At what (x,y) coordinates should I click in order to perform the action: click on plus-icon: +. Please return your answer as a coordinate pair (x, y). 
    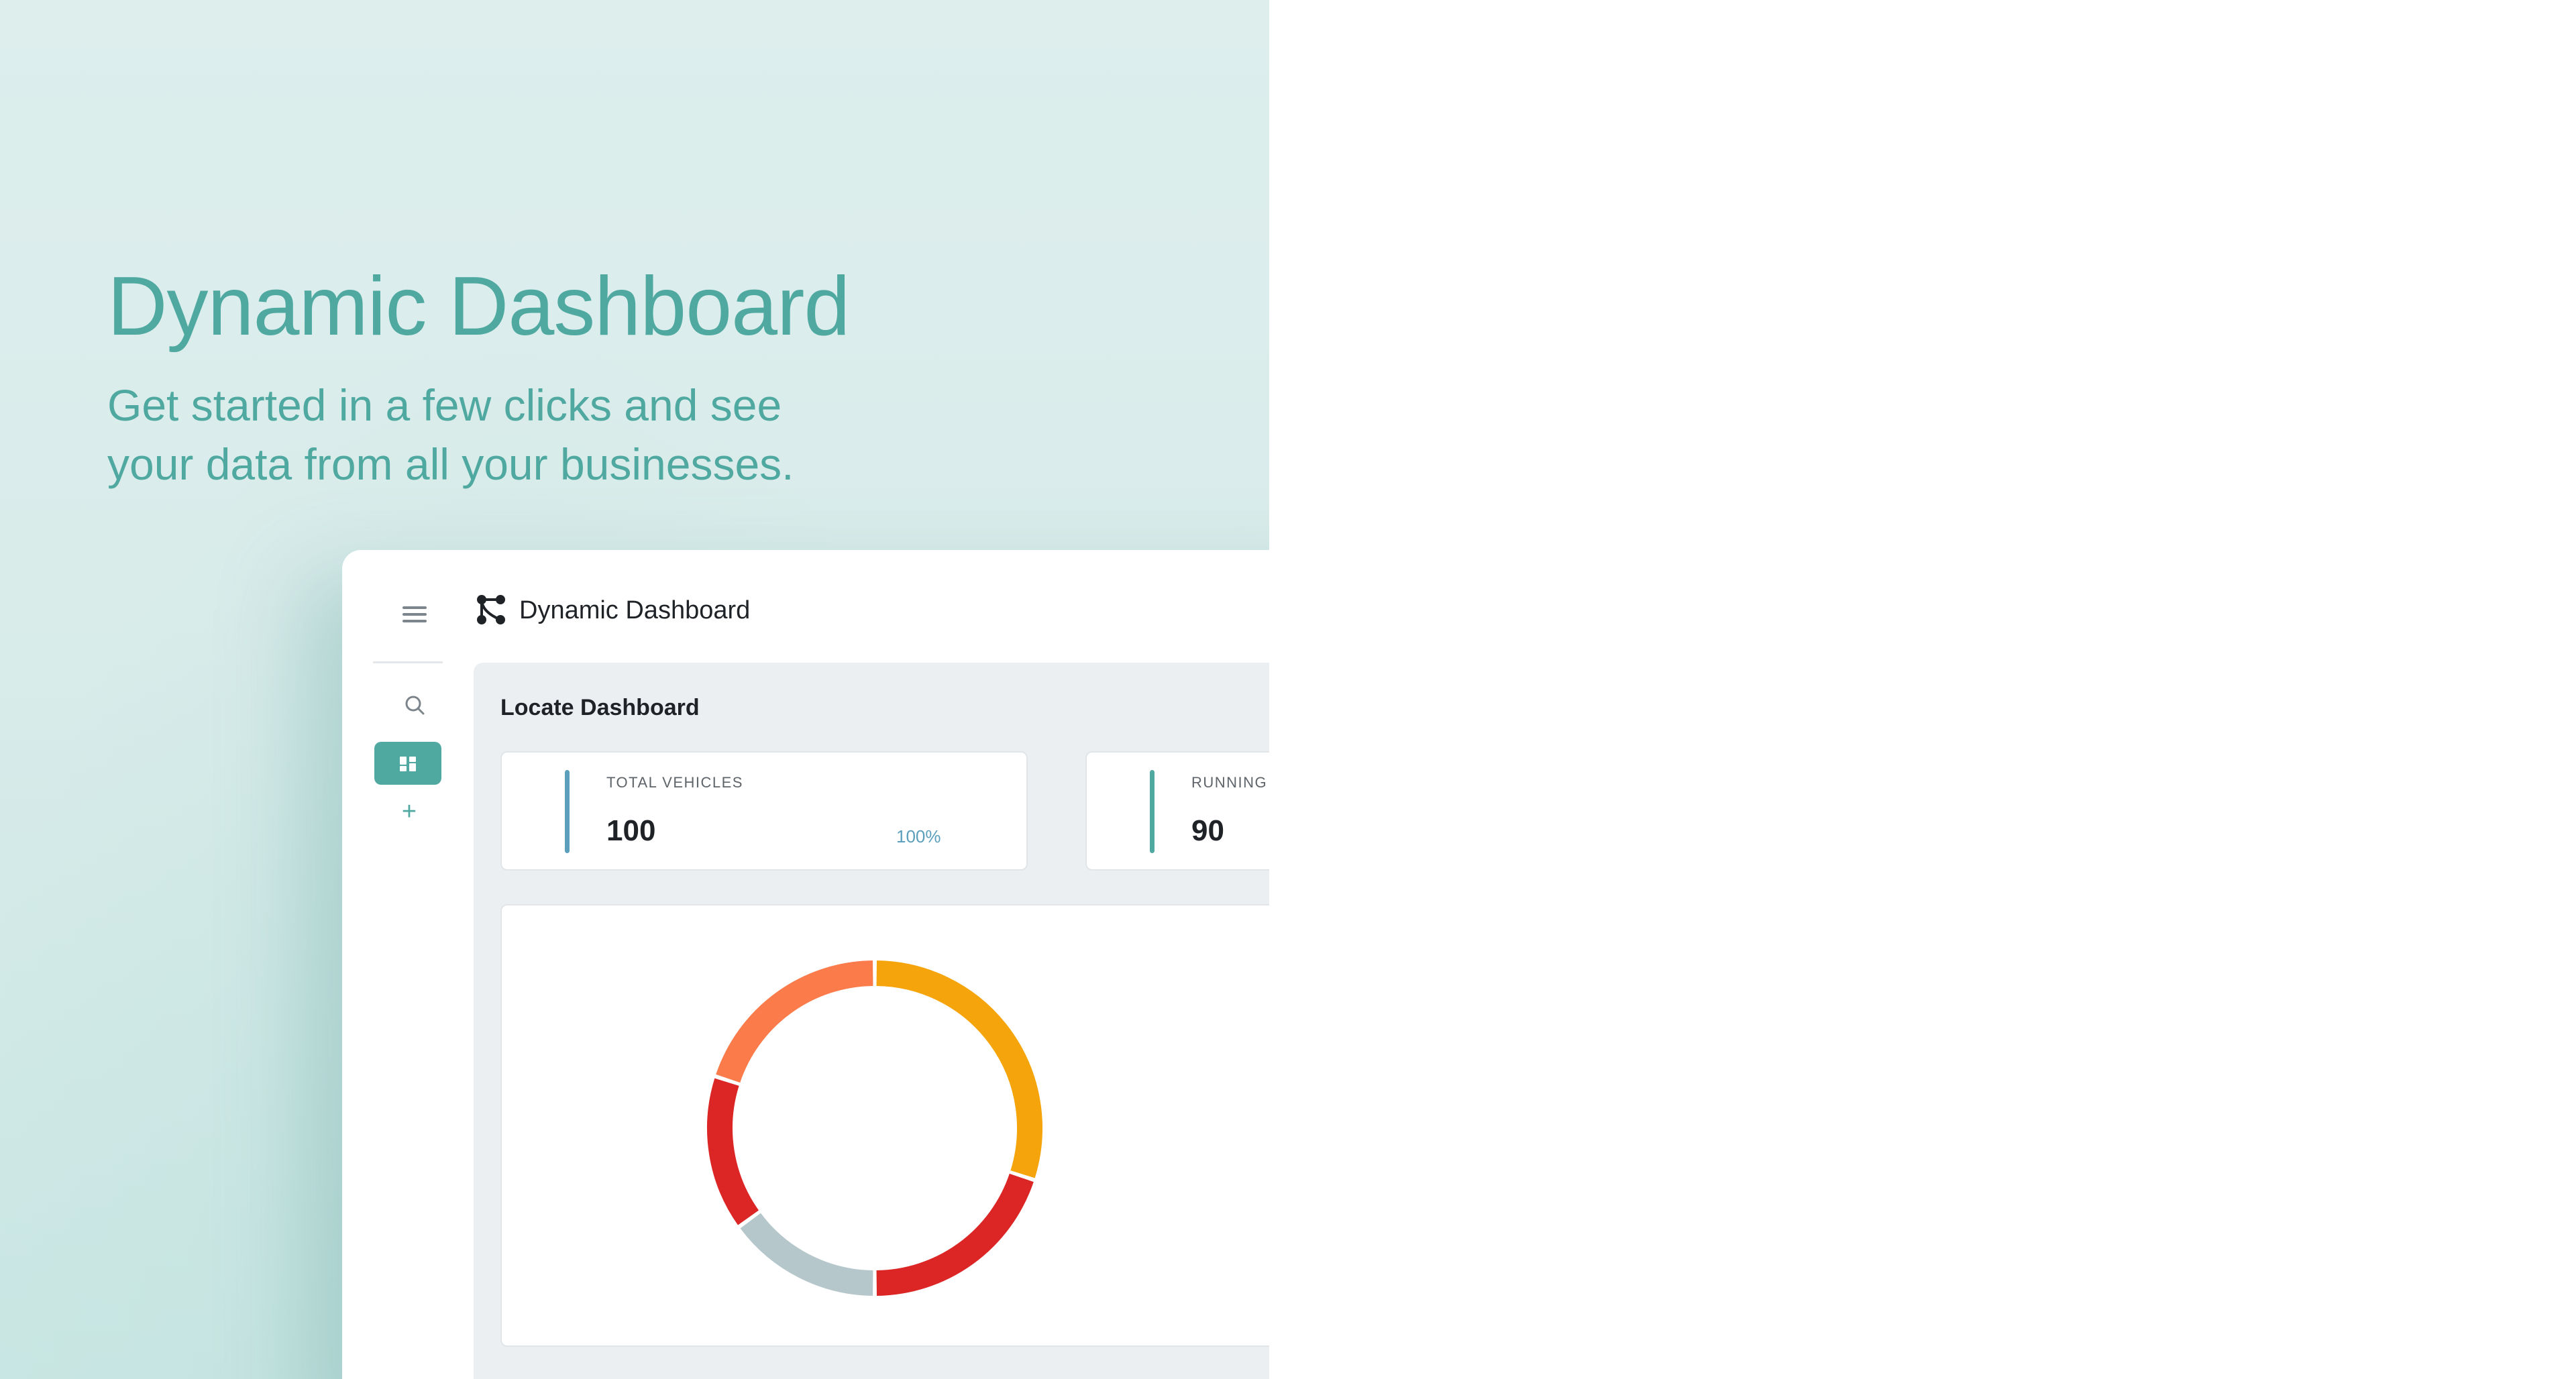
    Looking at the image, I should click on (409, 811).